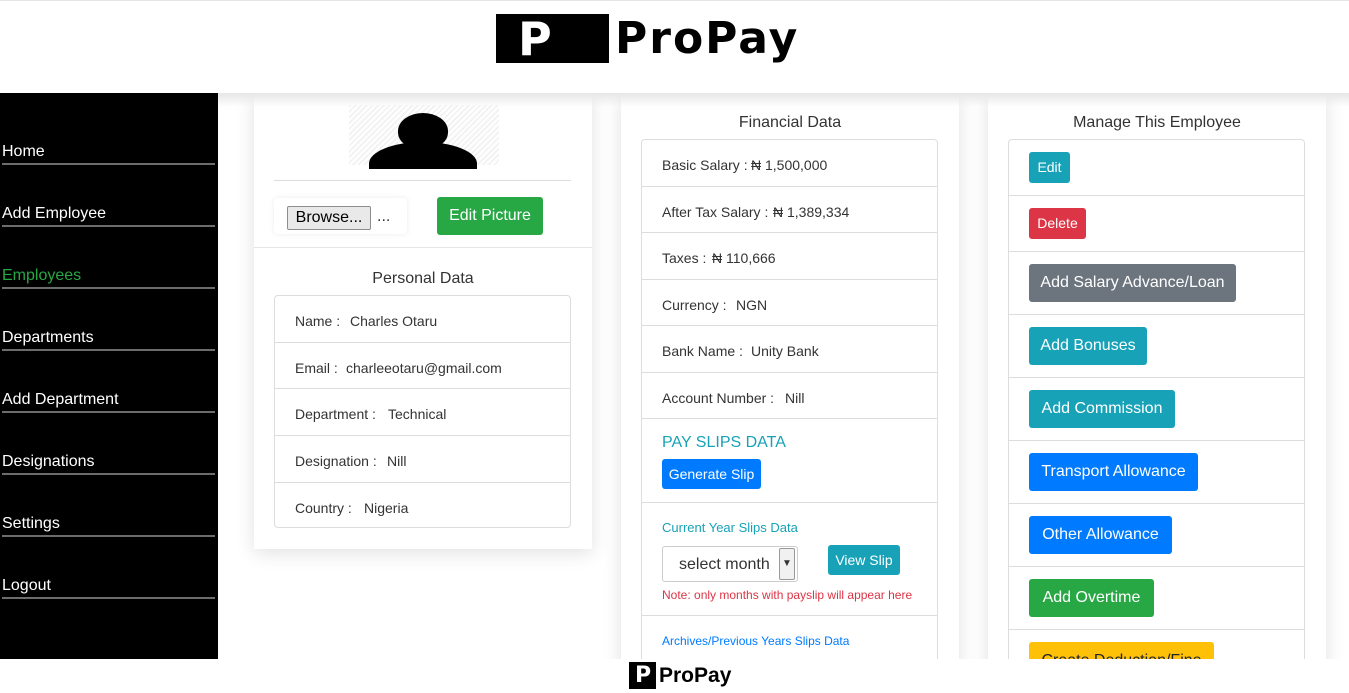  I want to click on footer-logo: P ProPay, so click(680, 675).